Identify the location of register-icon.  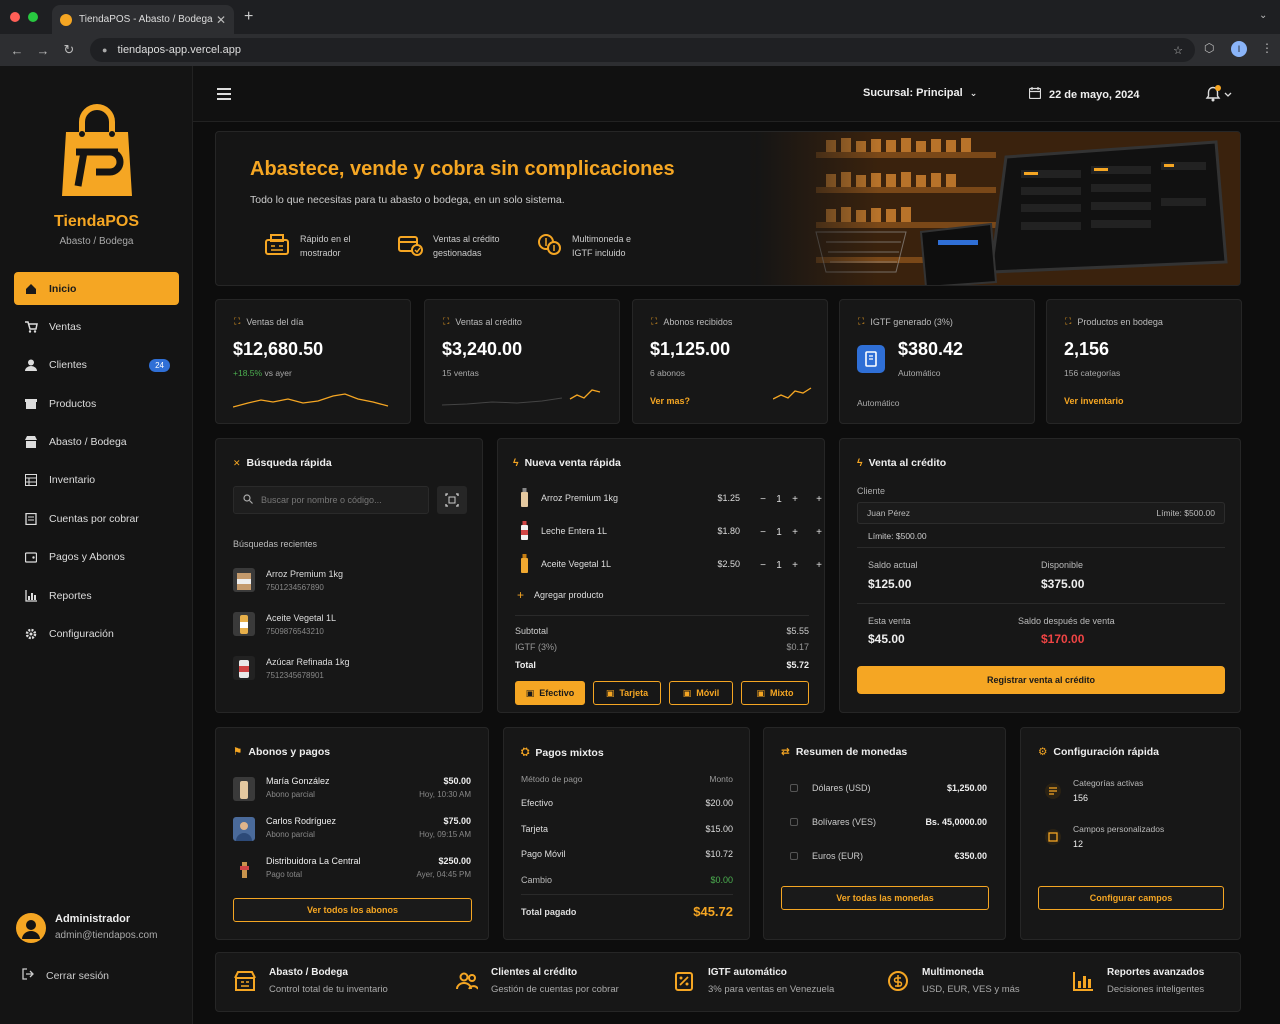
(277, 244).